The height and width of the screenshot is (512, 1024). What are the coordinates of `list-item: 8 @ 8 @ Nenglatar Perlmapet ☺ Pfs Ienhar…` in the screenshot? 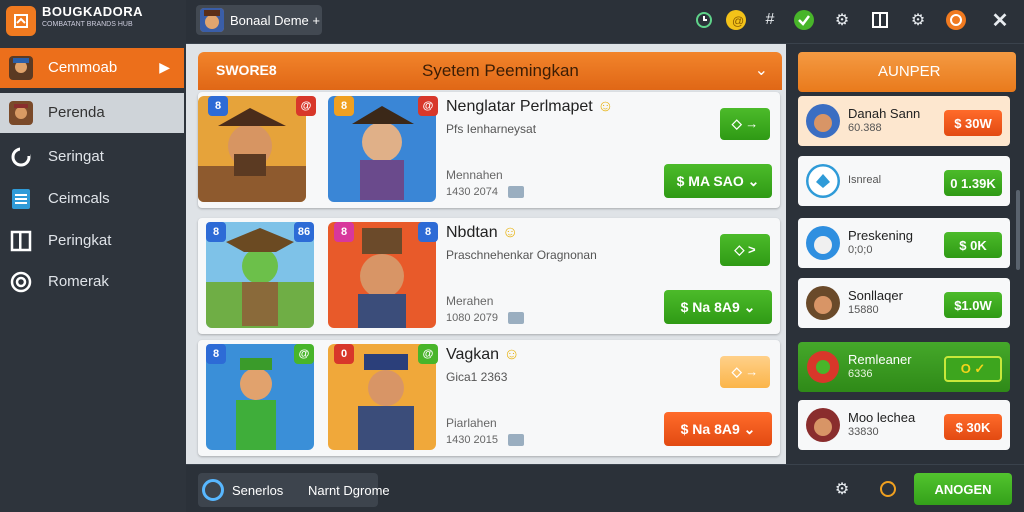 It's located at (489, 150).